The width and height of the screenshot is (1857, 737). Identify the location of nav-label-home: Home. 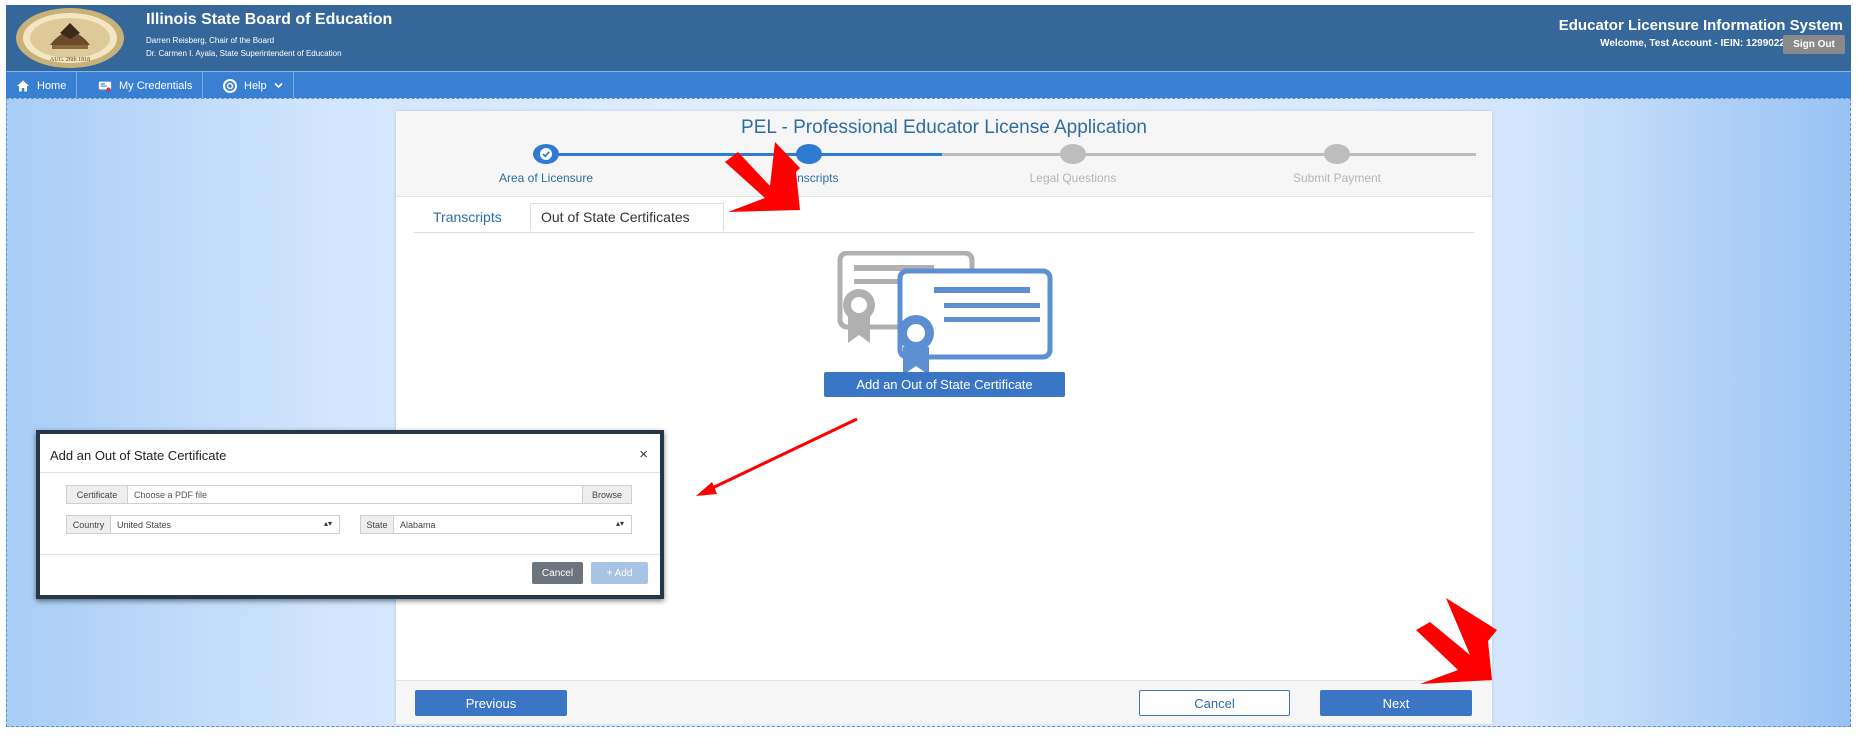
(52, 85).